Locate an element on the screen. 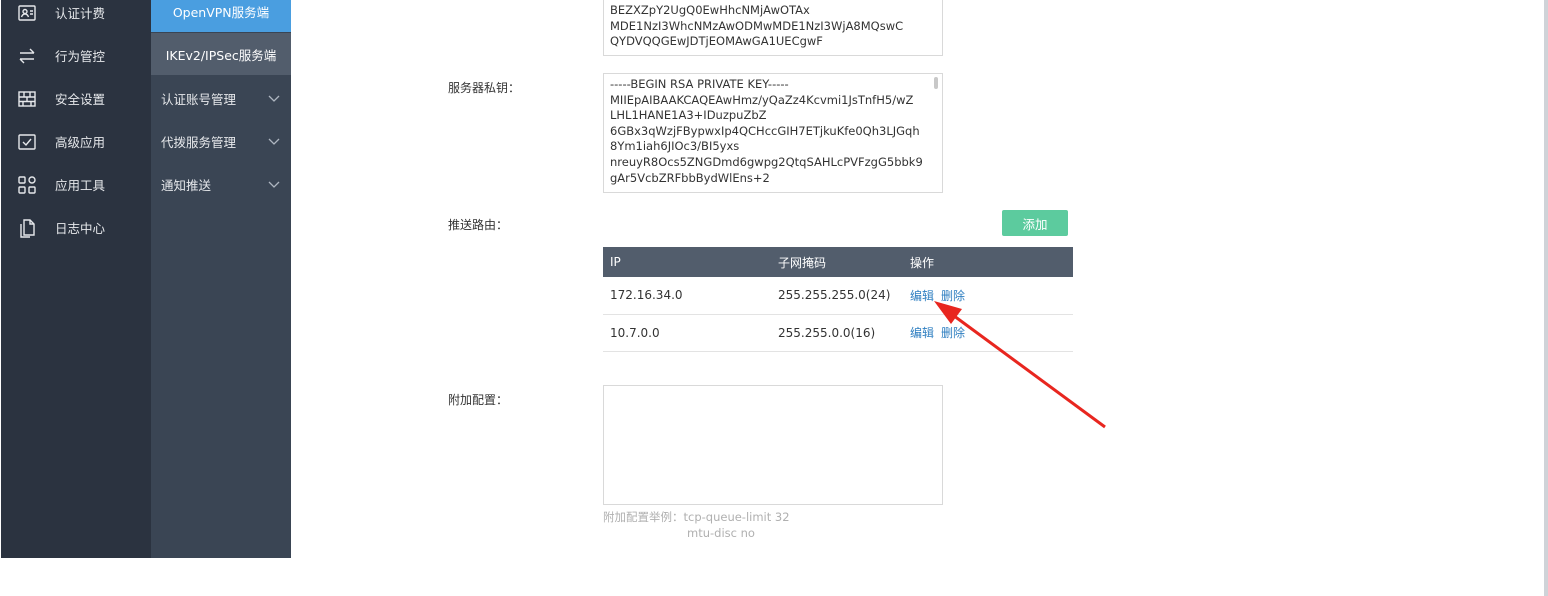 This screenshot has width=1548, height=596. hint-line: mtu-disc no is located at coordinates (721, 533).